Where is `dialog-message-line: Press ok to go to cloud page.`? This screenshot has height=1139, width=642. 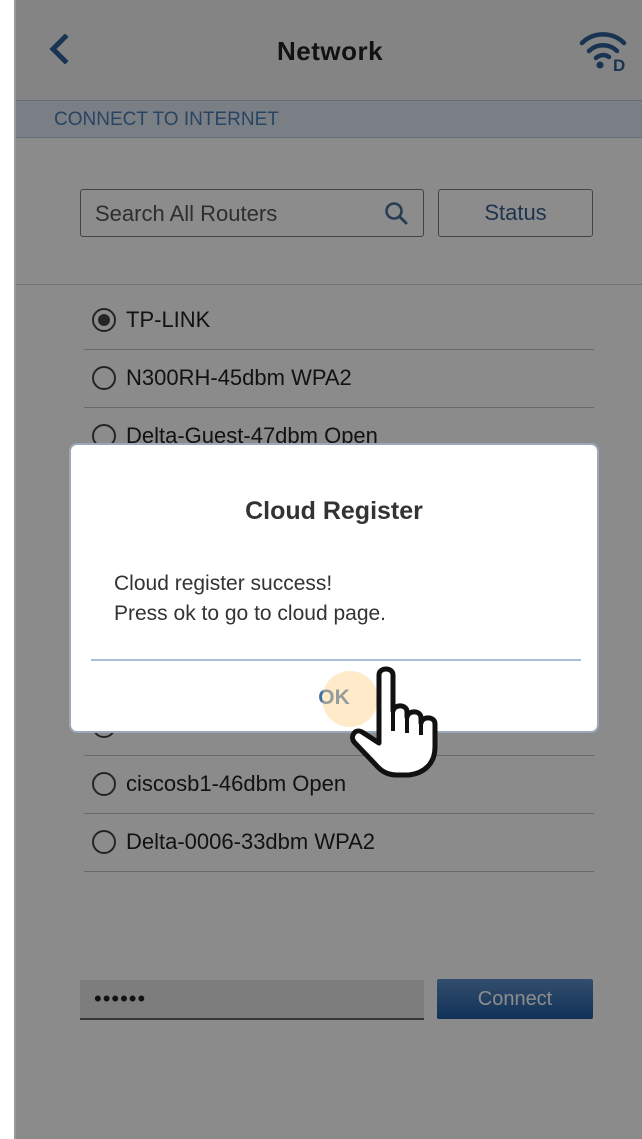 dialog-message-line: Press ok to go to cloud page. is located at coordinates (250, 613).